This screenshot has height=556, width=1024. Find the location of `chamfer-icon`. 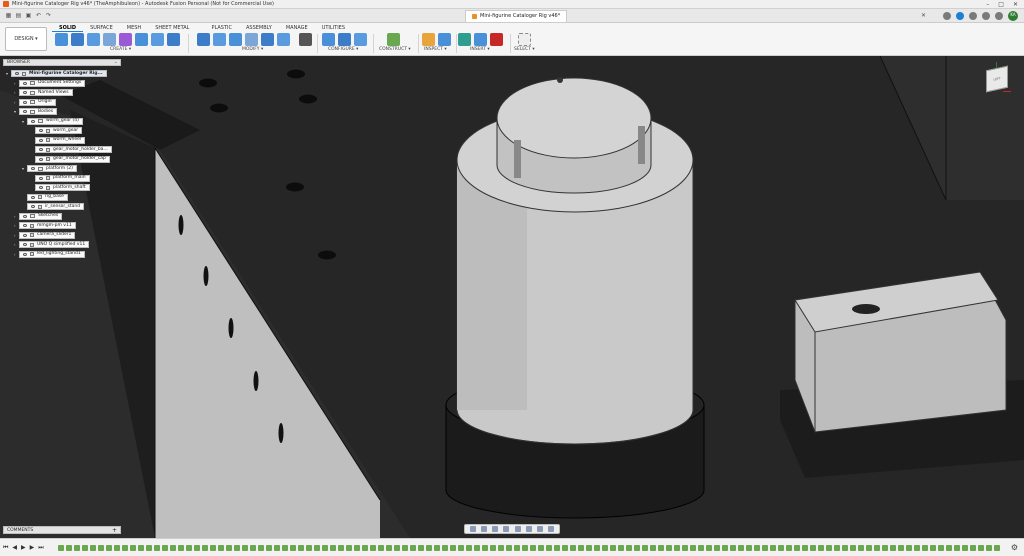

chamfer-icon is located at coordinates (235, 39).